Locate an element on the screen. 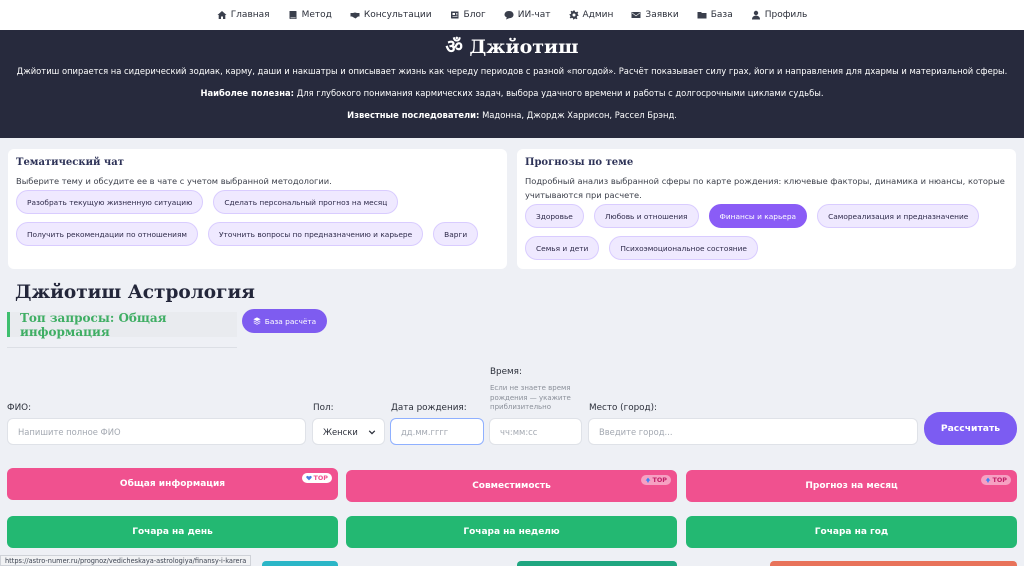  newspaper-icon is located at coordinates (455, 15).